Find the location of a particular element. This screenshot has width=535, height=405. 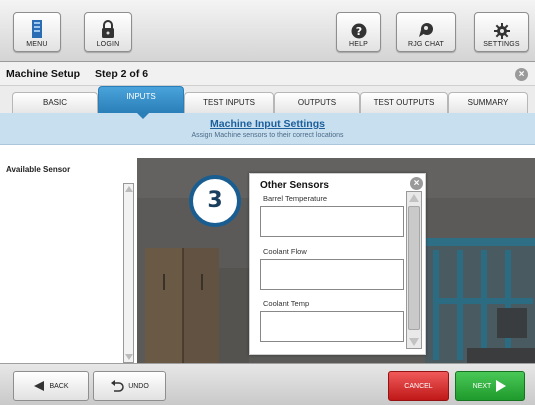

tab-basic: BASIC is located at coordinates (55, 102).